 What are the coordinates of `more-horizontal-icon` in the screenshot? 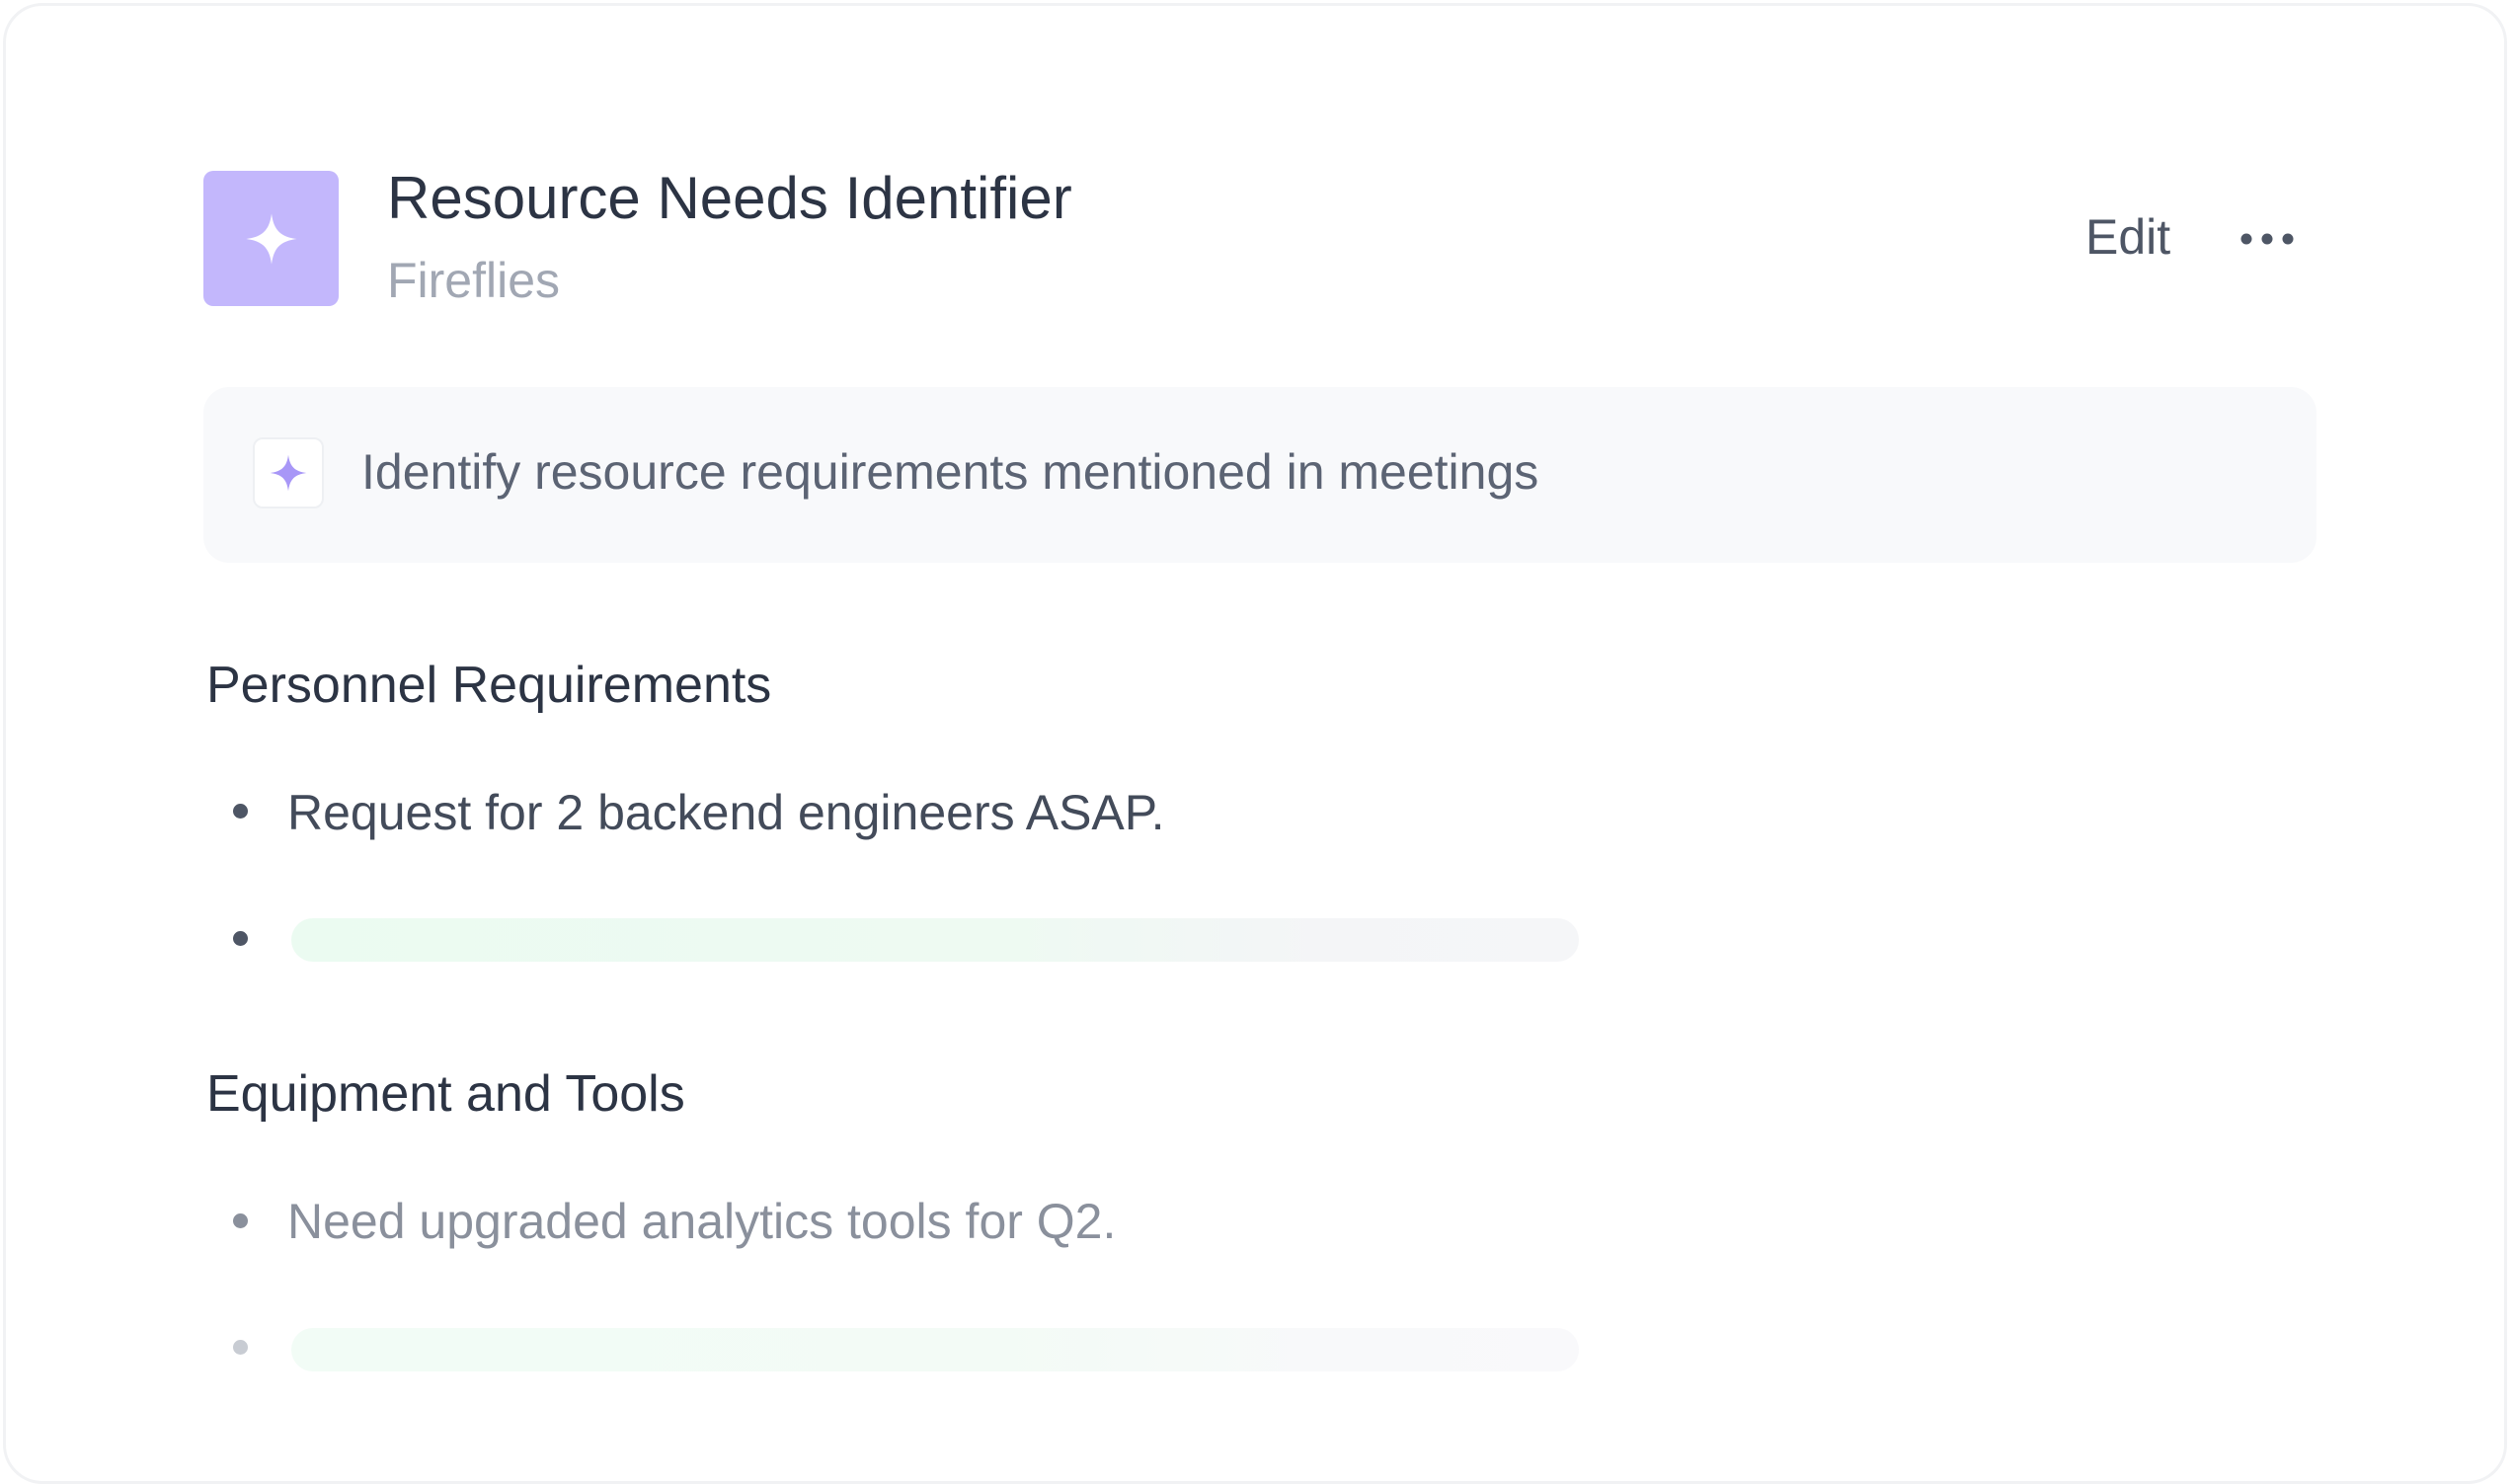 It's located at (2267, 239).